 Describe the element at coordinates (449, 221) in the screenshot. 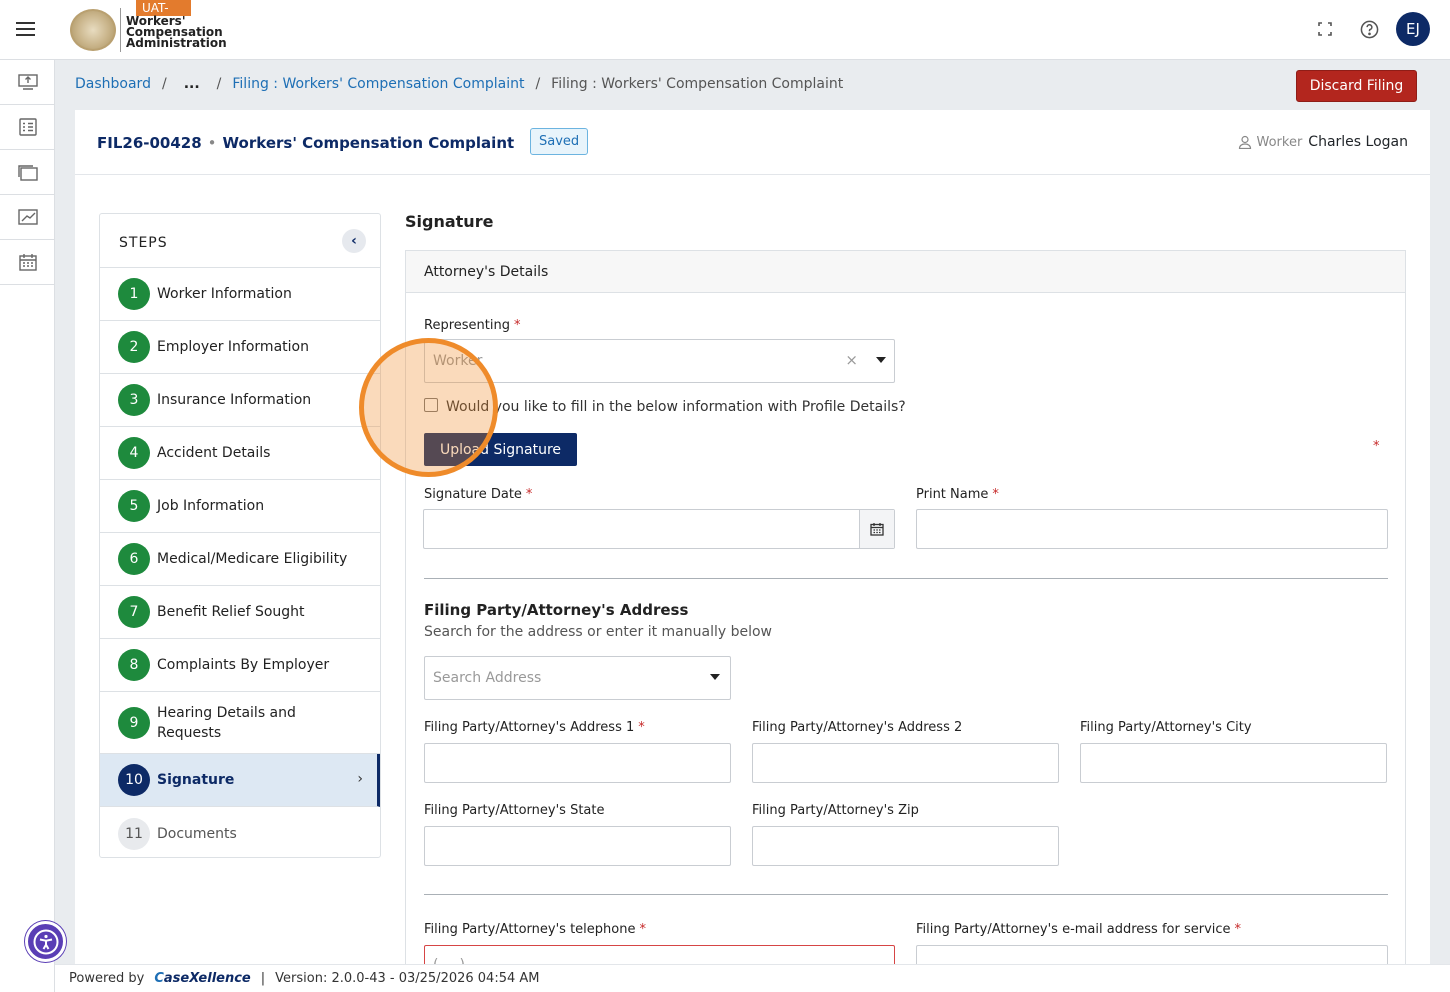

I see `section-title: Signature` at that location.